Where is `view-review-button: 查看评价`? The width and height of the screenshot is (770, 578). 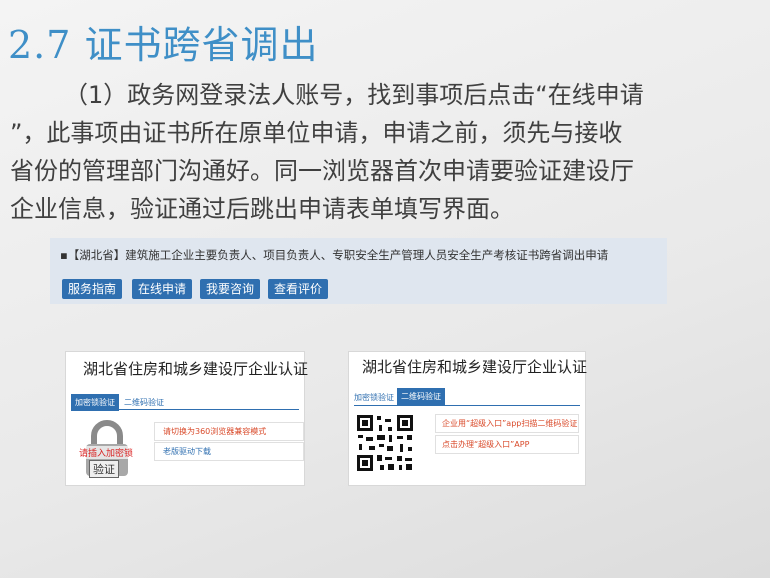
view-review-button: 查看评价 is located at coordinates (298, 289).